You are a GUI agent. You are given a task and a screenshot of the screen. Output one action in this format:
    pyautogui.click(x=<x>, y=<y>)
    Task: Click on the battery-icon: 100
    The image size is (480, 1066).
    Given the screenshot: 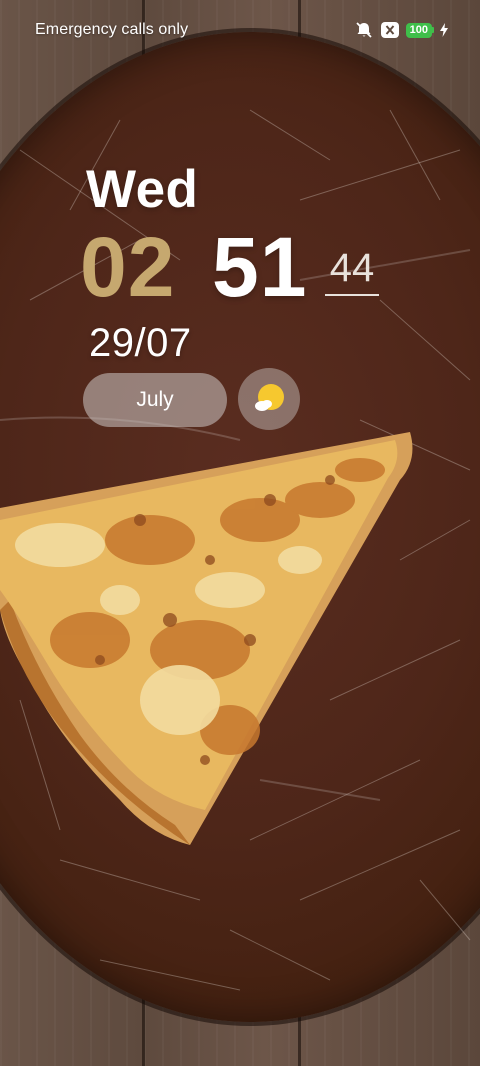 What is the action you would take?
    pyautogui.click(x=419, y=30)
    